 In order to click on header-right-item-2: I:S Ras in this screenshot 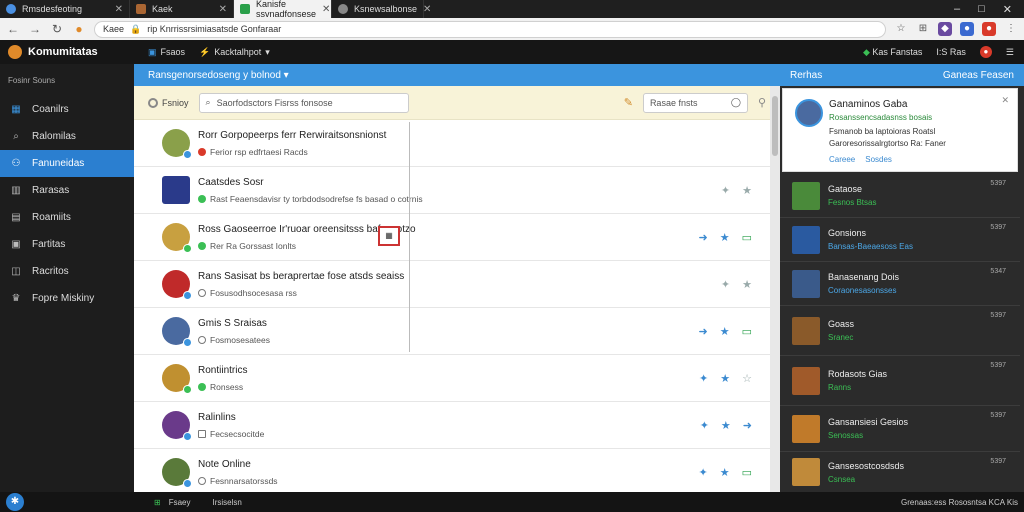, I will do `click(951, 52)`.